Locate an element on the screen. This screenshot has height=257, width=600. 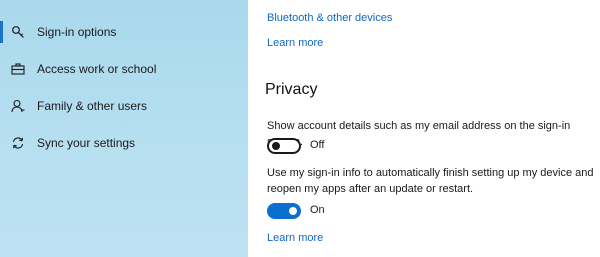
sidebar-item-sign-in-options: Sign-in options is located at coordinates (124, 32).